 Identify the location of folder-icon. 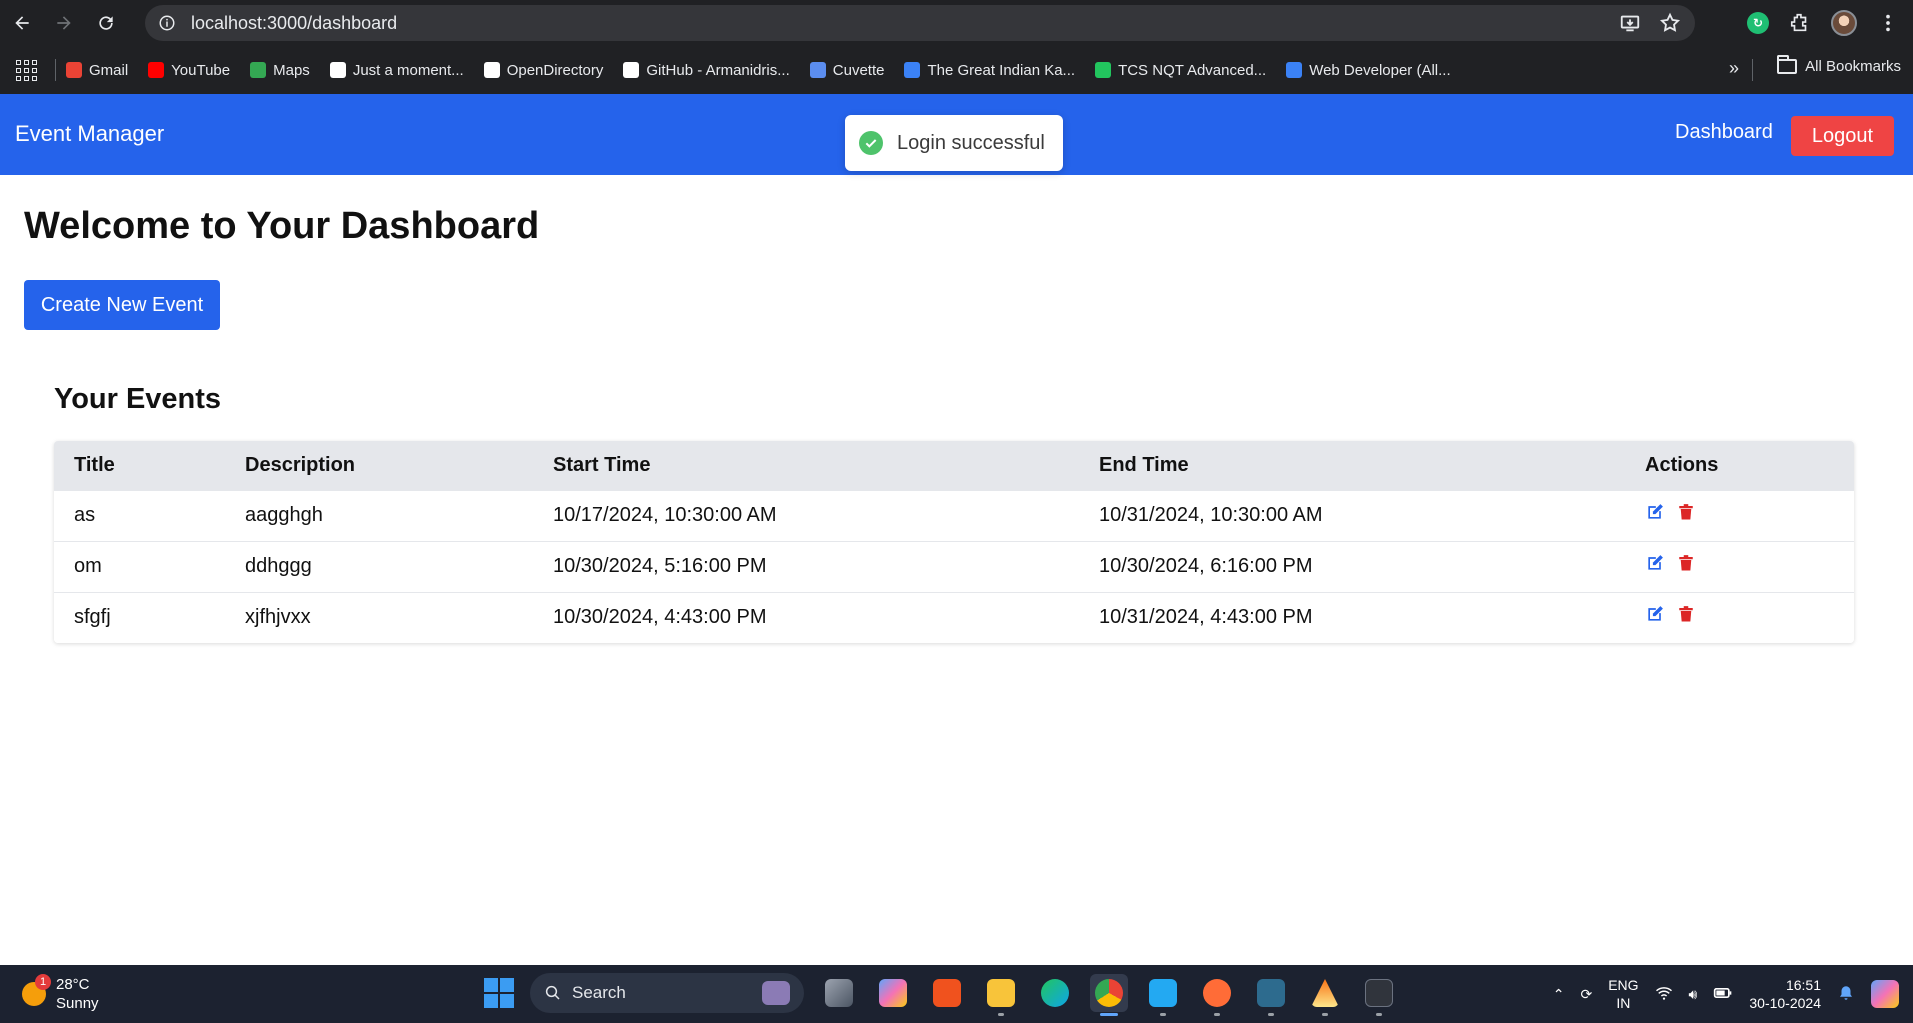
(1001, 993).